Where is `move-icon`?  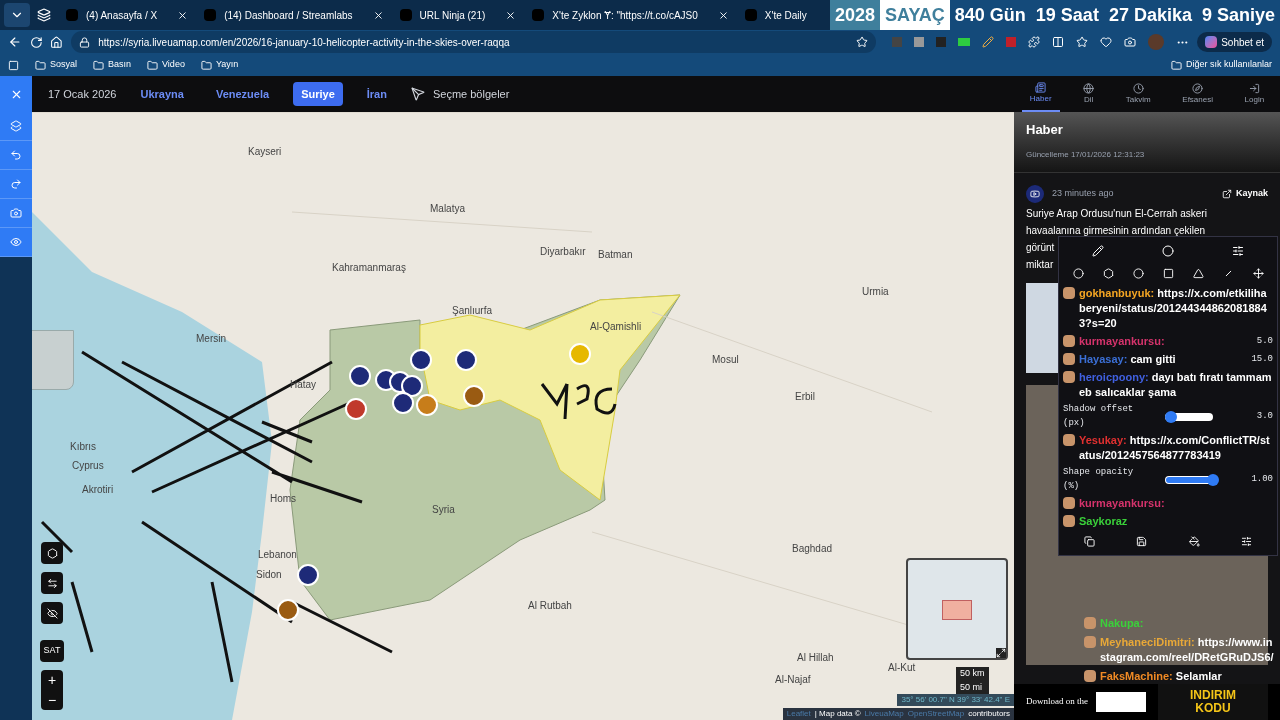
move-icon is located at coordinates (1258, 273).